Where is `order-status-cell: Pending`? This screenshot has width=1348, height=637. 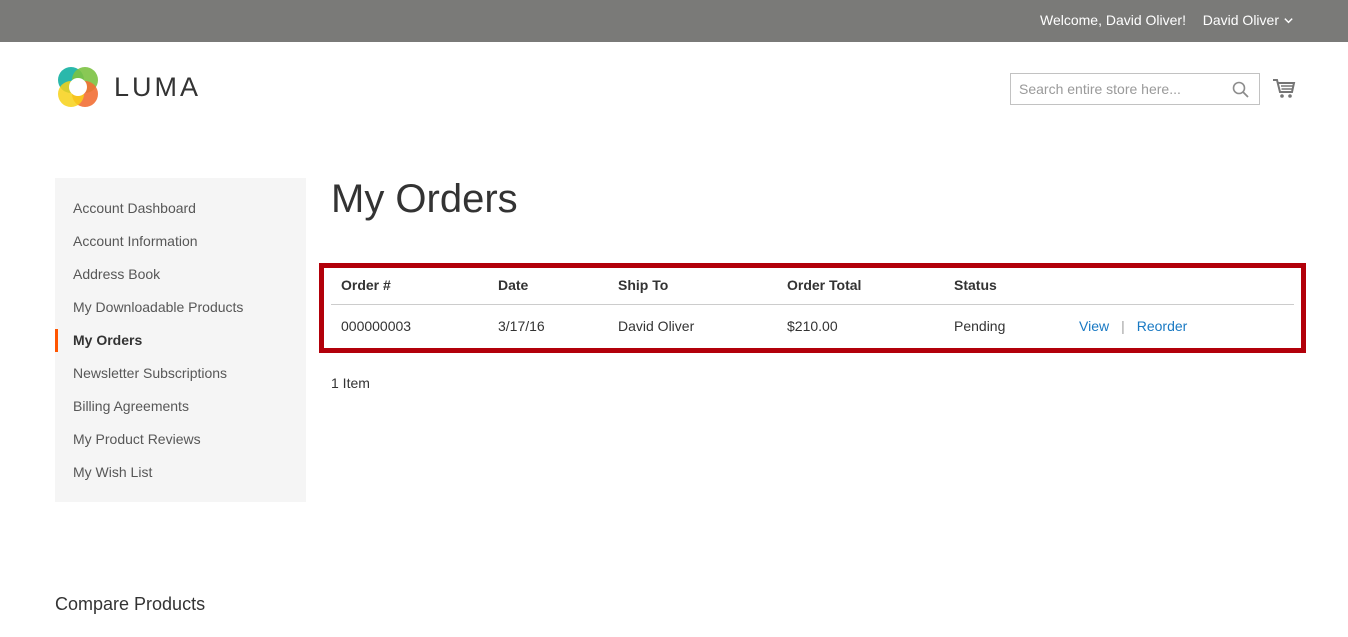 order-status-cell: Pending is located at coordinates (980, 325).